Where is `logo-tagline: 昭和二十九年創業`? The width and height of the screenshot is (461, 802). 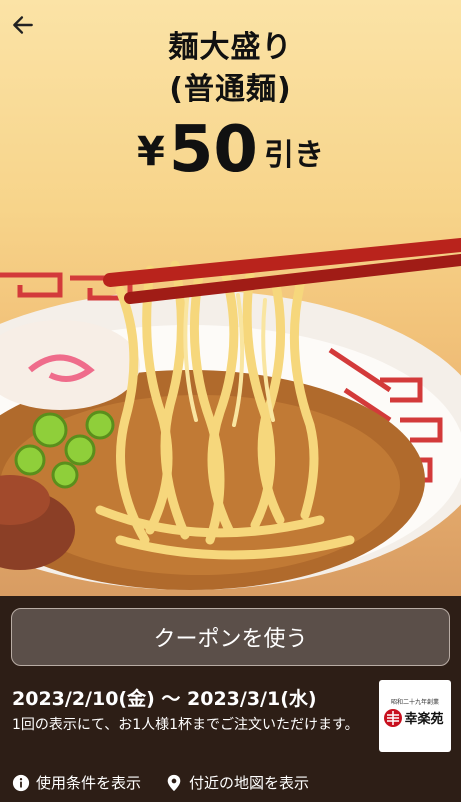 logo-tagline: 昭和二十九年創業 is located at coordinates (415, 702).